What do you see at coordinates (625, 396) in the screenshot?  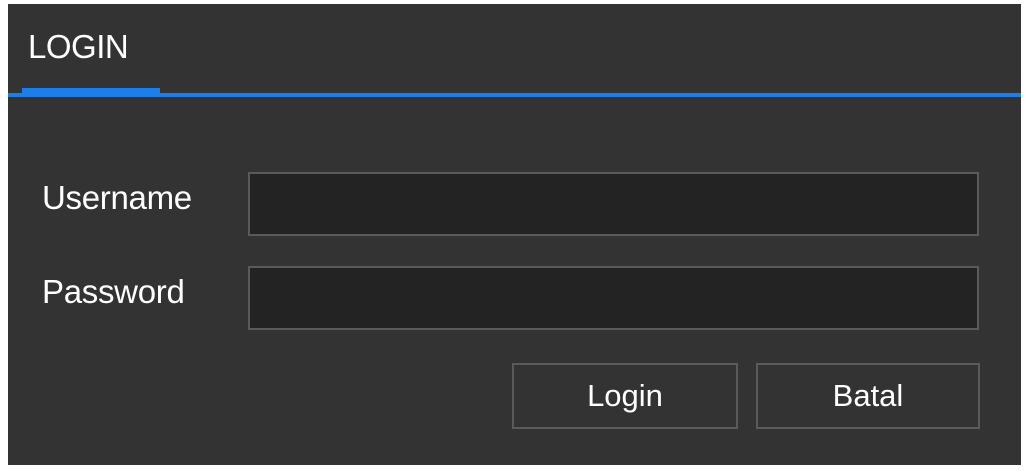 I see `login-button: Login` at bounding box center [625, 396].